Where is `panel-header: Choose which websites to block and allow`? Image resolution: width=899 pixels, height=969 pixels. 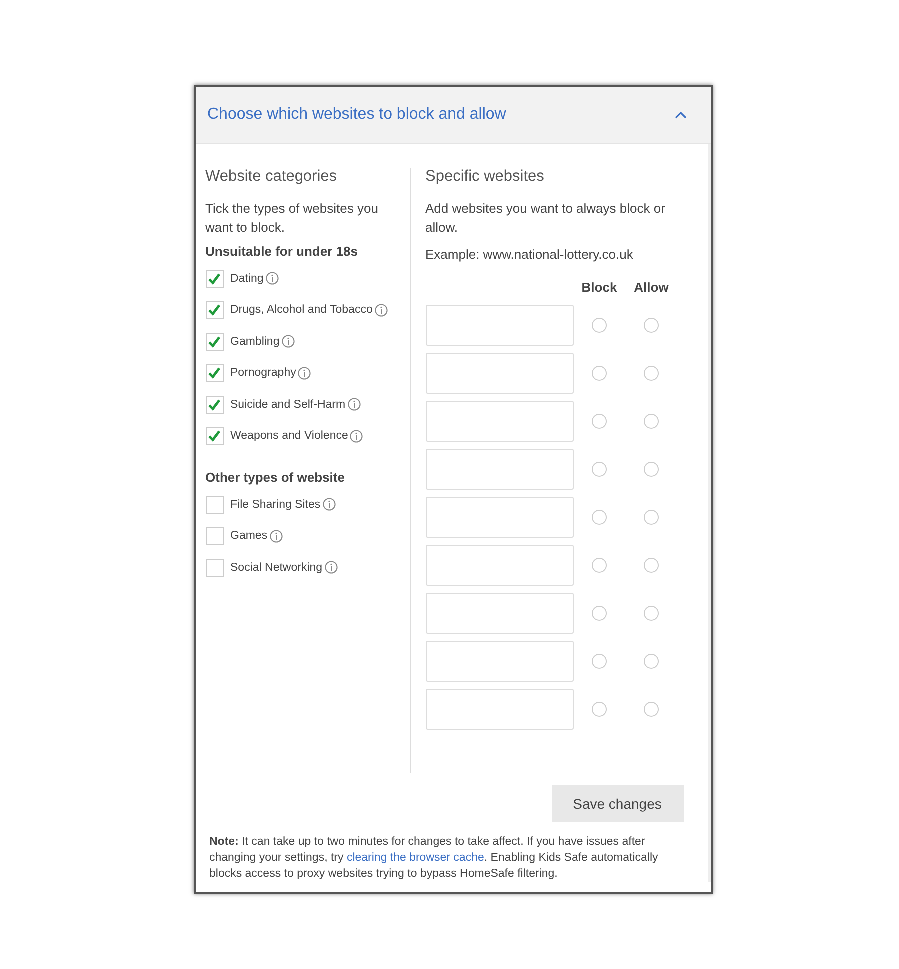 panel-header: Choose which websites to block and allow is located at coordinates (453, 115).